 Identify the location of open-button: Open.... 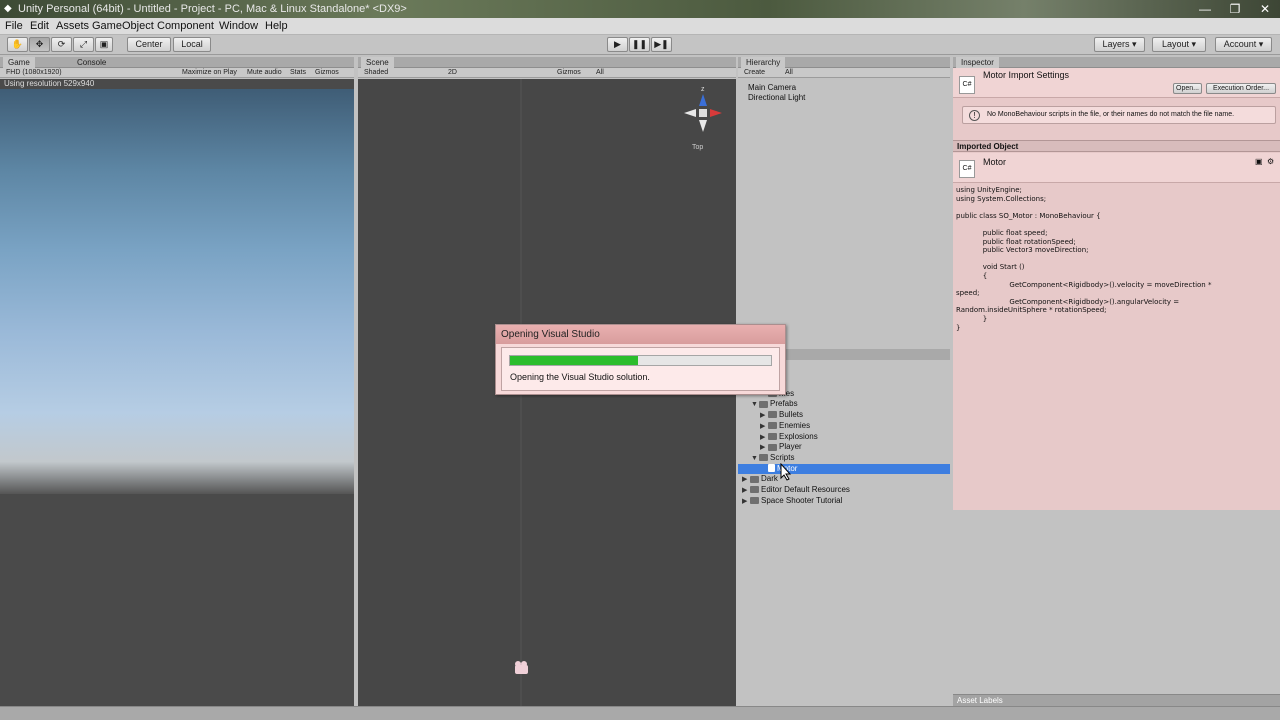
(1187, 88).